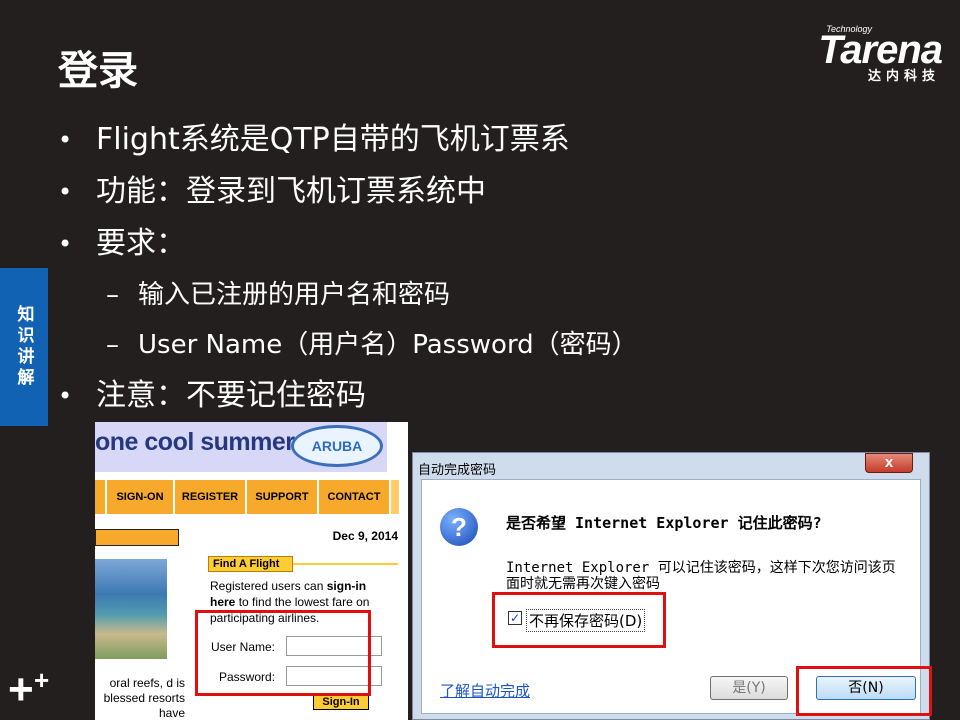 This screenshot has height=720, width=960. Describe the element at coordinates (283, 497) in the screenshot. I see `nav-support: SUPPORT` at that location.